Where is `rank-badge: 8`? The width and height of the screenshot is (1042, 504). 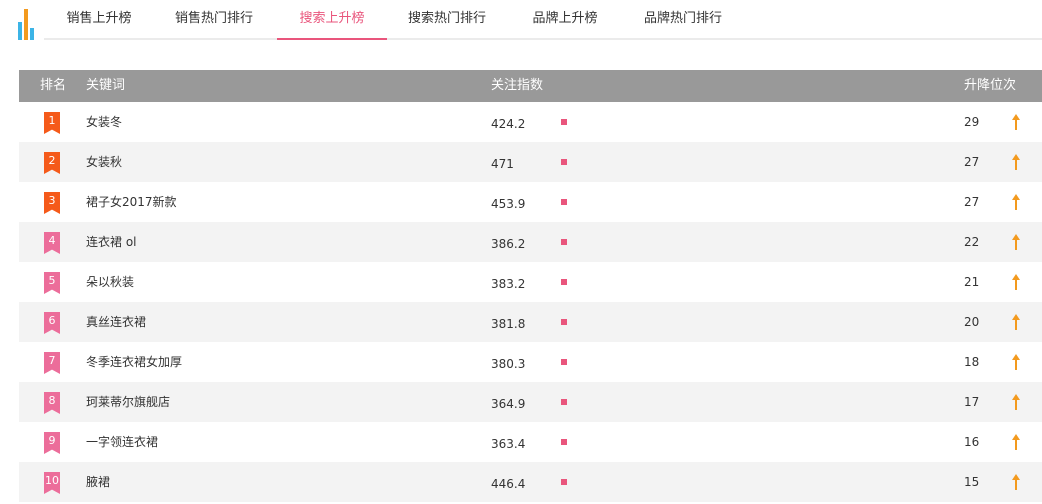
rank-badge: 8 is located at coordinates (52, 403).